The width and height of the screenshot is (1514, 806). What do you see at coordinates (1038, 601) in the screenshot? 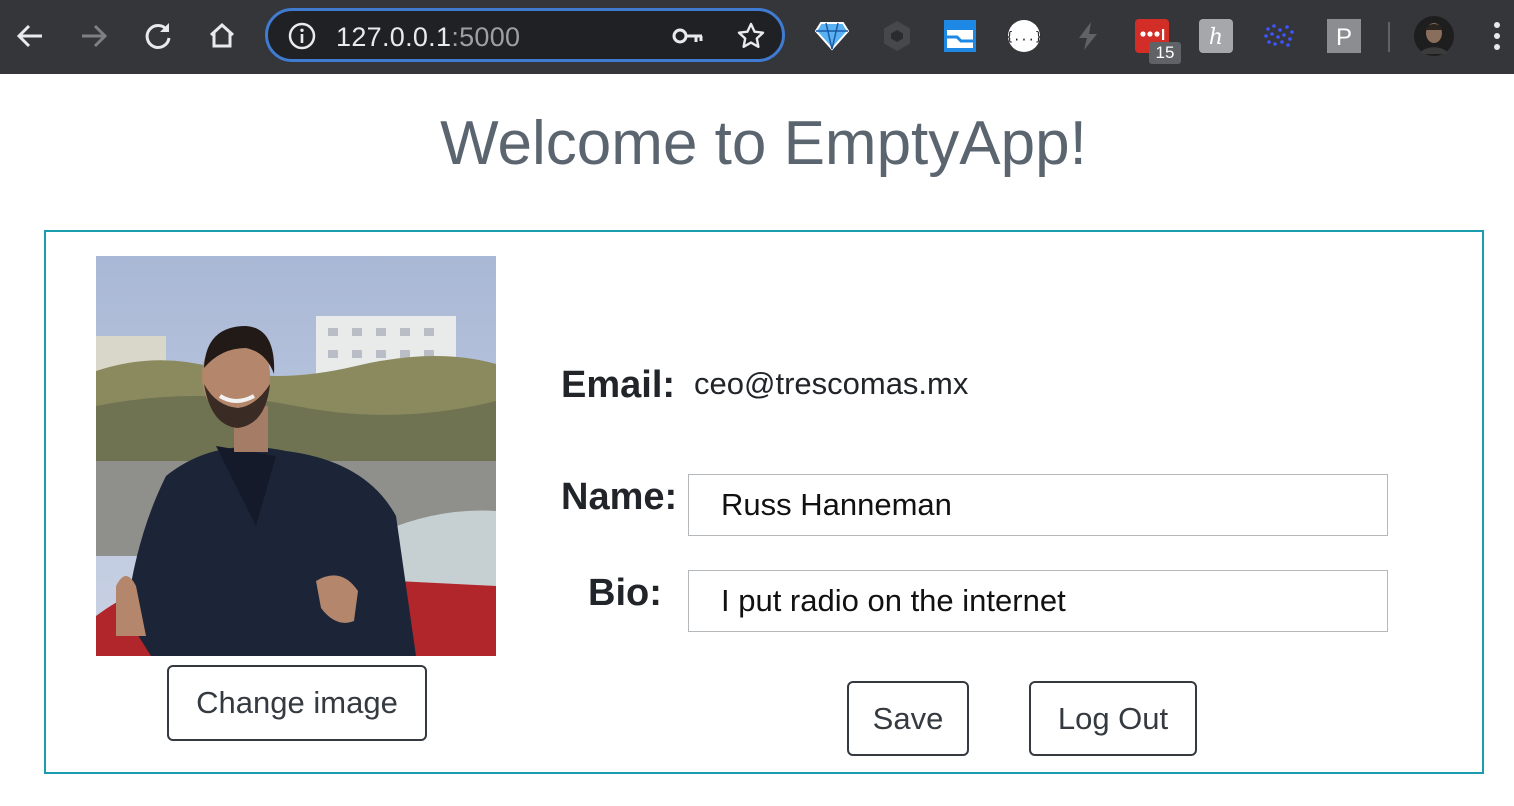
I see `bio-input` at bounding box center [1038, 601].